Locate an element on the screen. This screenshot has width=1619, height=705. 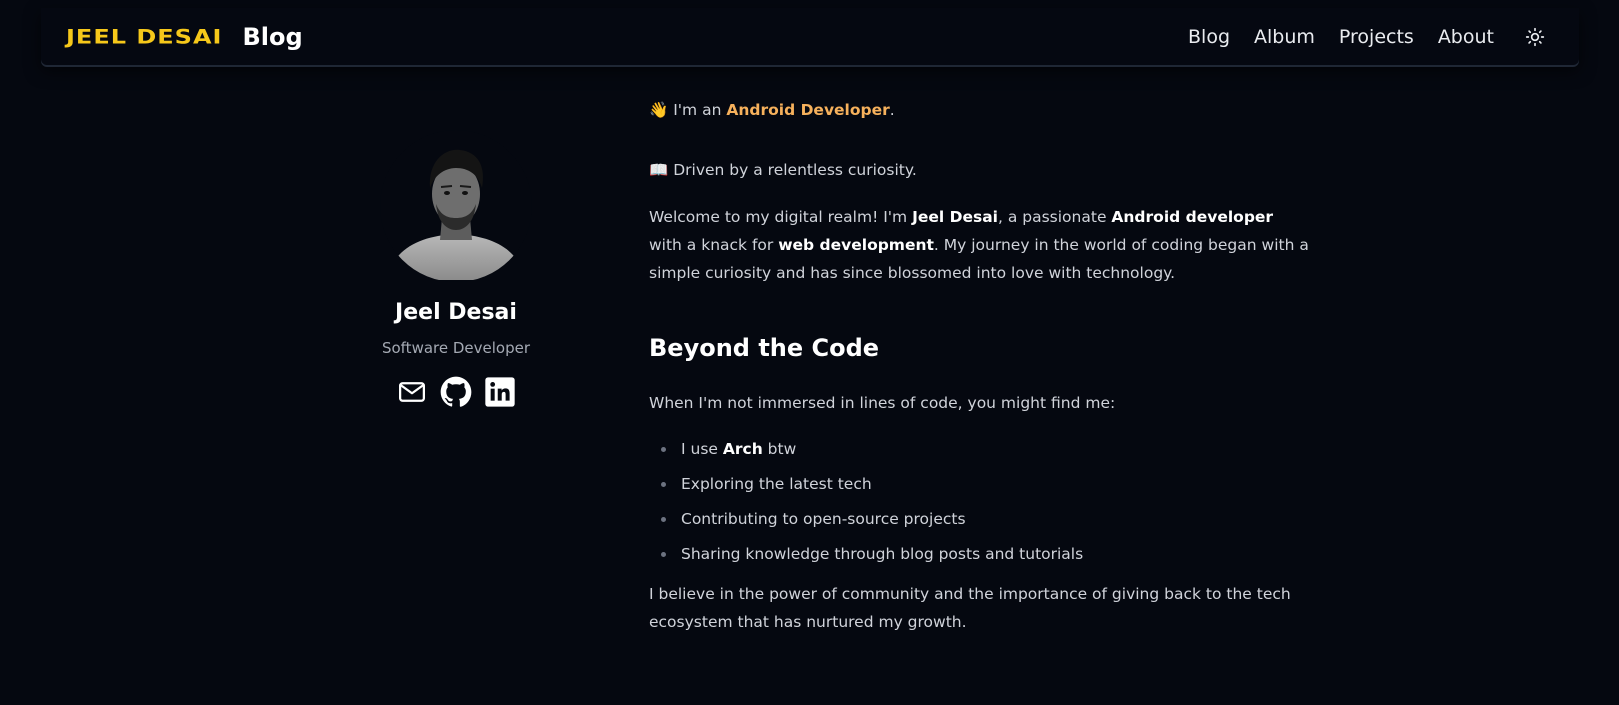
welcome-text-1: Welcome to my digital realm! I'm is located at coordinates (781, 217).